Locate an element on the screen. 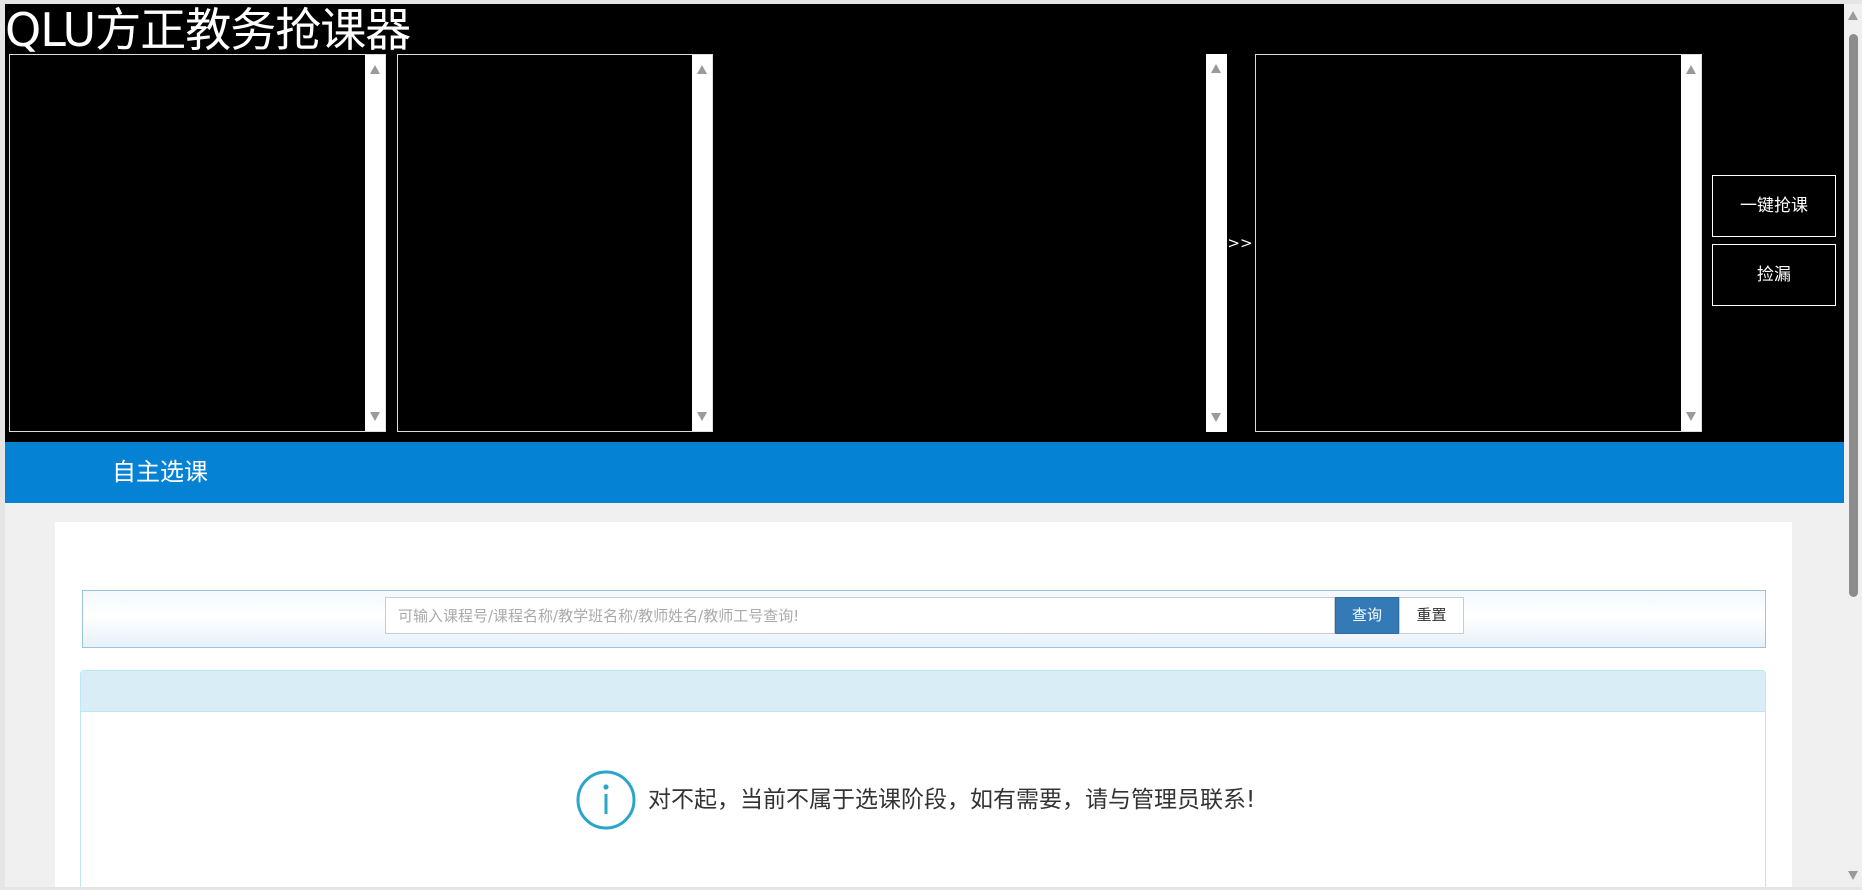  section-header-band: 自主选课 is located at coordinates (924, 472).